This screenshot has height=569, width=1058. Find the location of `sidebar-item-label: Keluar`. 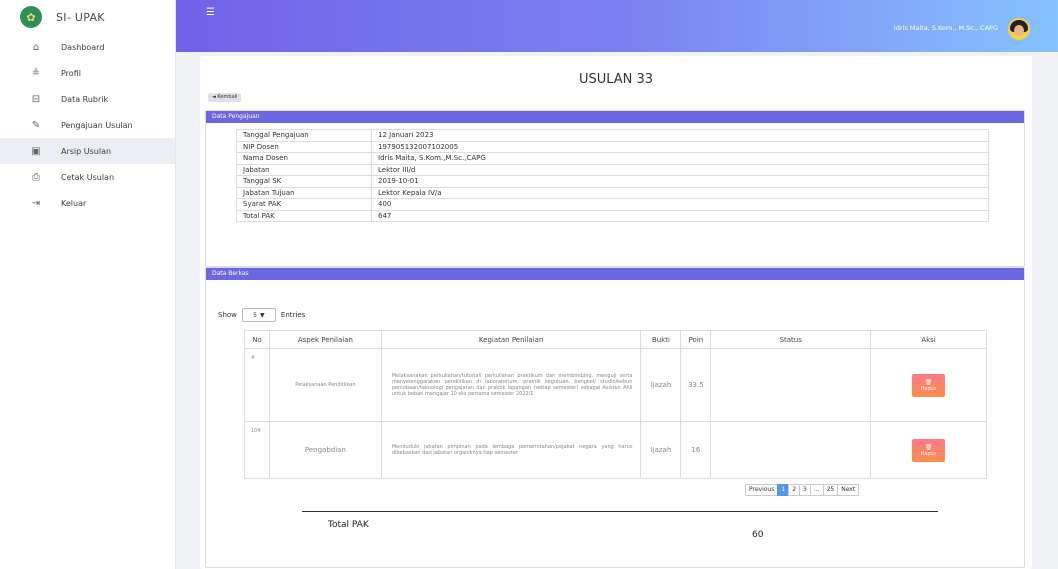

sidebar-item-label: Keluar is located at coordinates (74, 203).